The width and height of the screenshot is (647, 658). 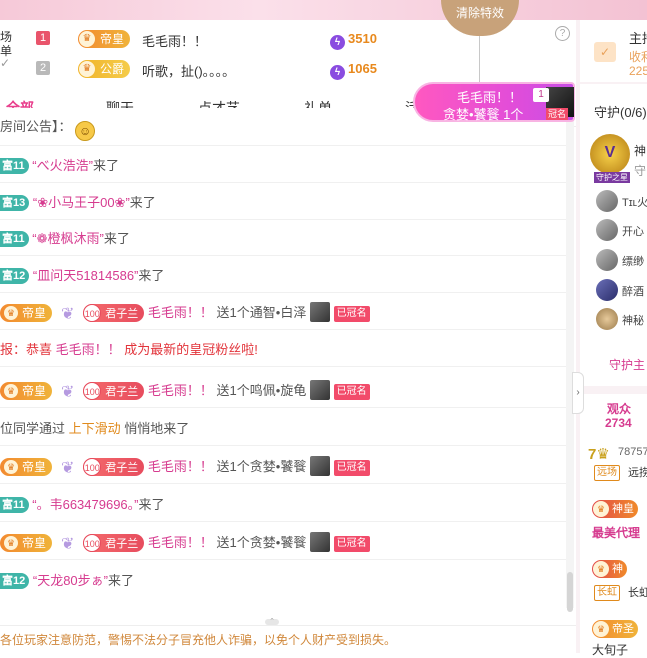 What do you see at coordinates (632, 452) in the screenshot?
I see `viewer-id: 78757` at bounding box center [632, 452].